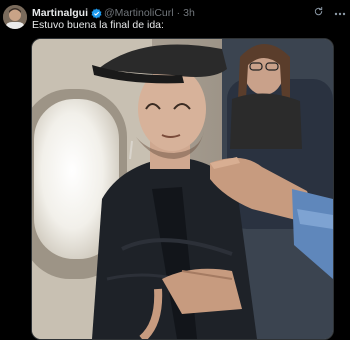  What do you see at coordinates (139, 13) in the screenshot?
I see `handle: @MartinoliCurl` at bounding box center [139, 13].